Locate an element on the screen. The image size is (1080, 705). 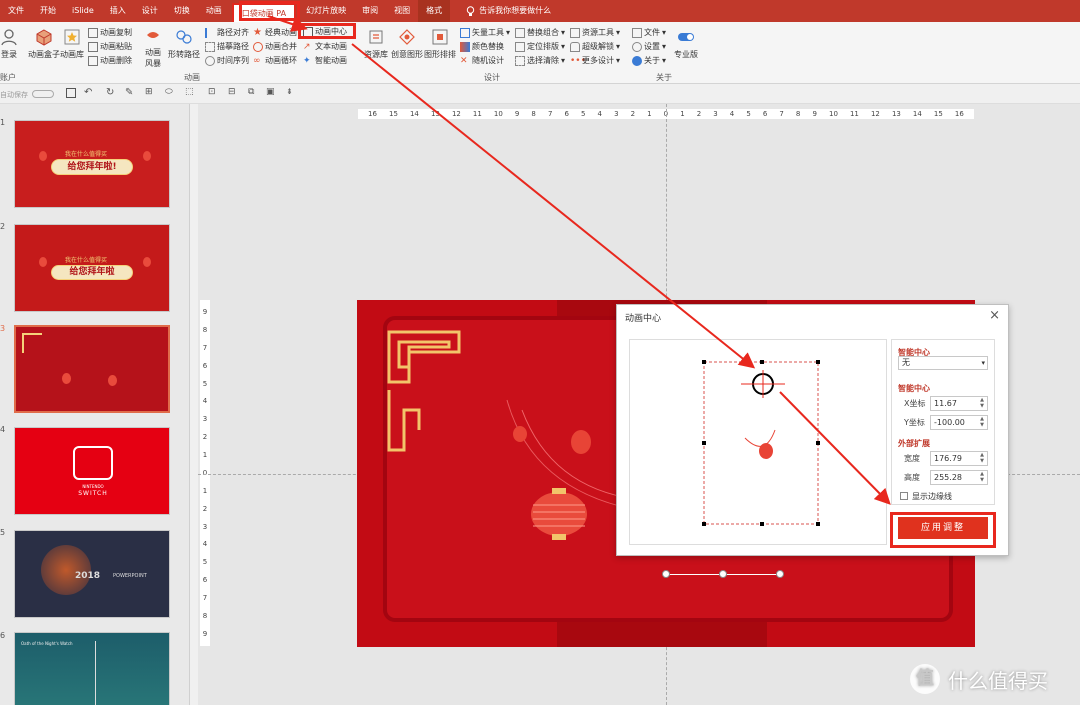
watermark: 值 什么值得买 is located at coordinates (979, 679).